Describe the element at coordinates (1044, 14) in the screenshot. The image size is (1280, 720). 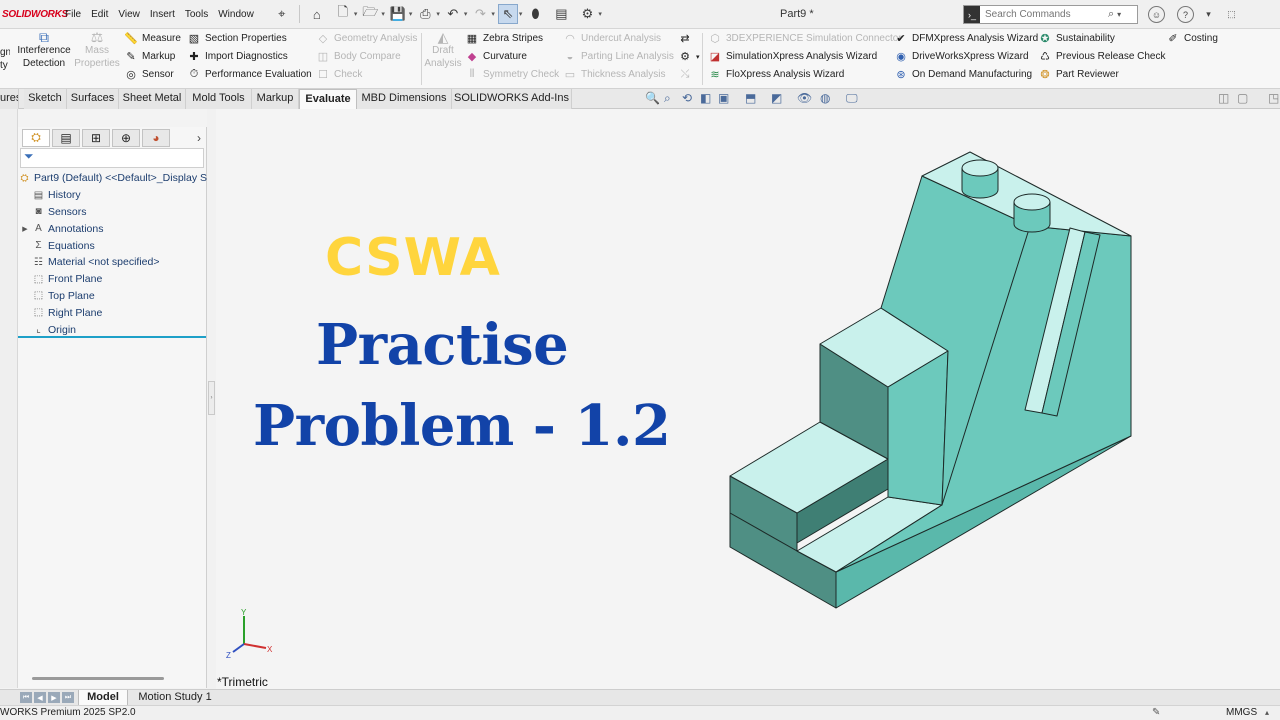
I see `search-input` at that location.